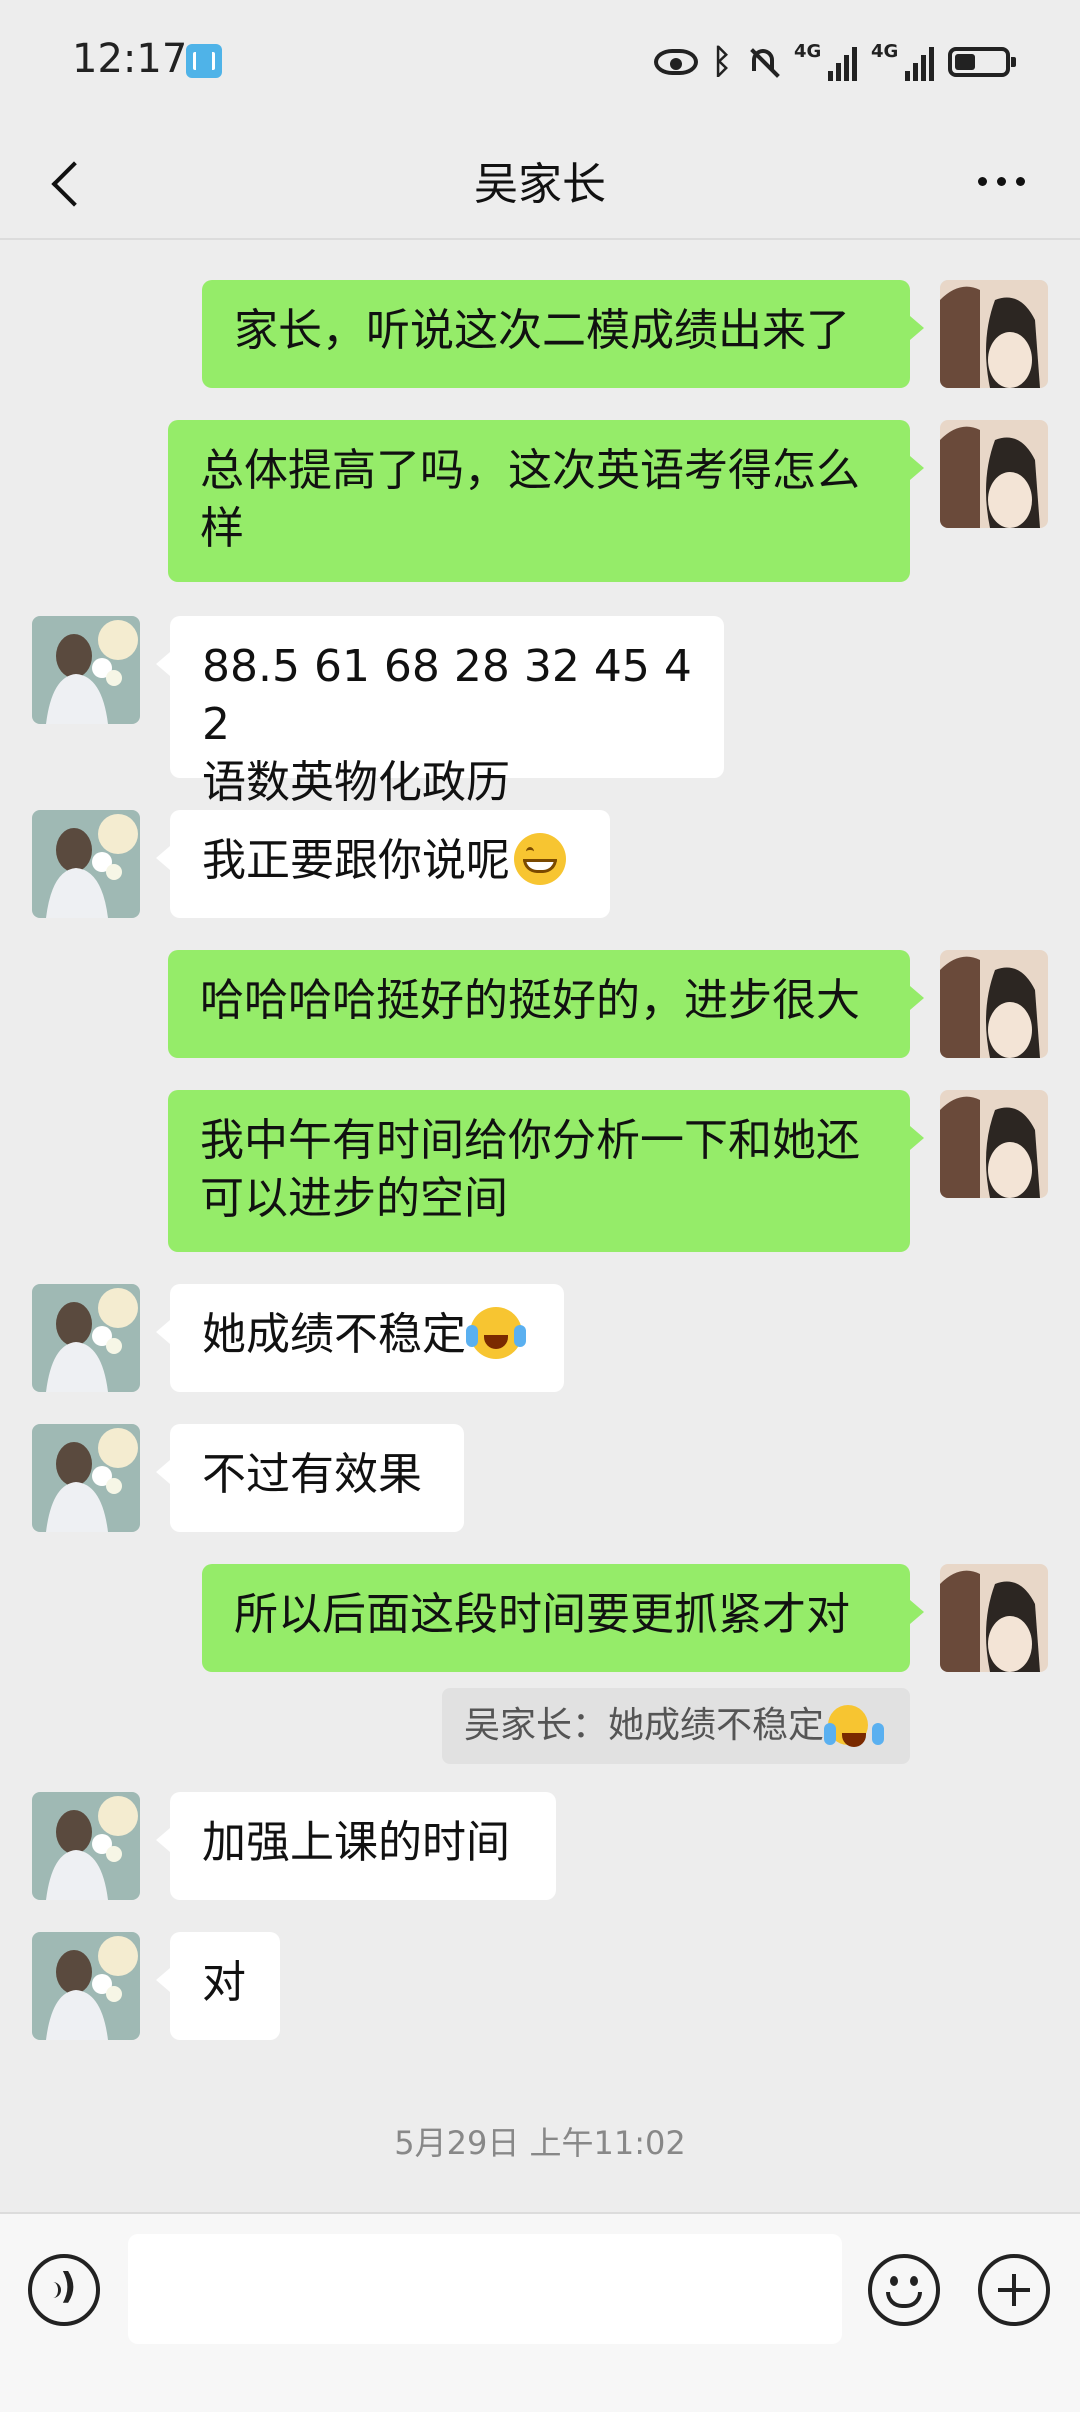  Describe the element at coordinates (982, 62) in the screenshot. I see `battery-icon` at that location.